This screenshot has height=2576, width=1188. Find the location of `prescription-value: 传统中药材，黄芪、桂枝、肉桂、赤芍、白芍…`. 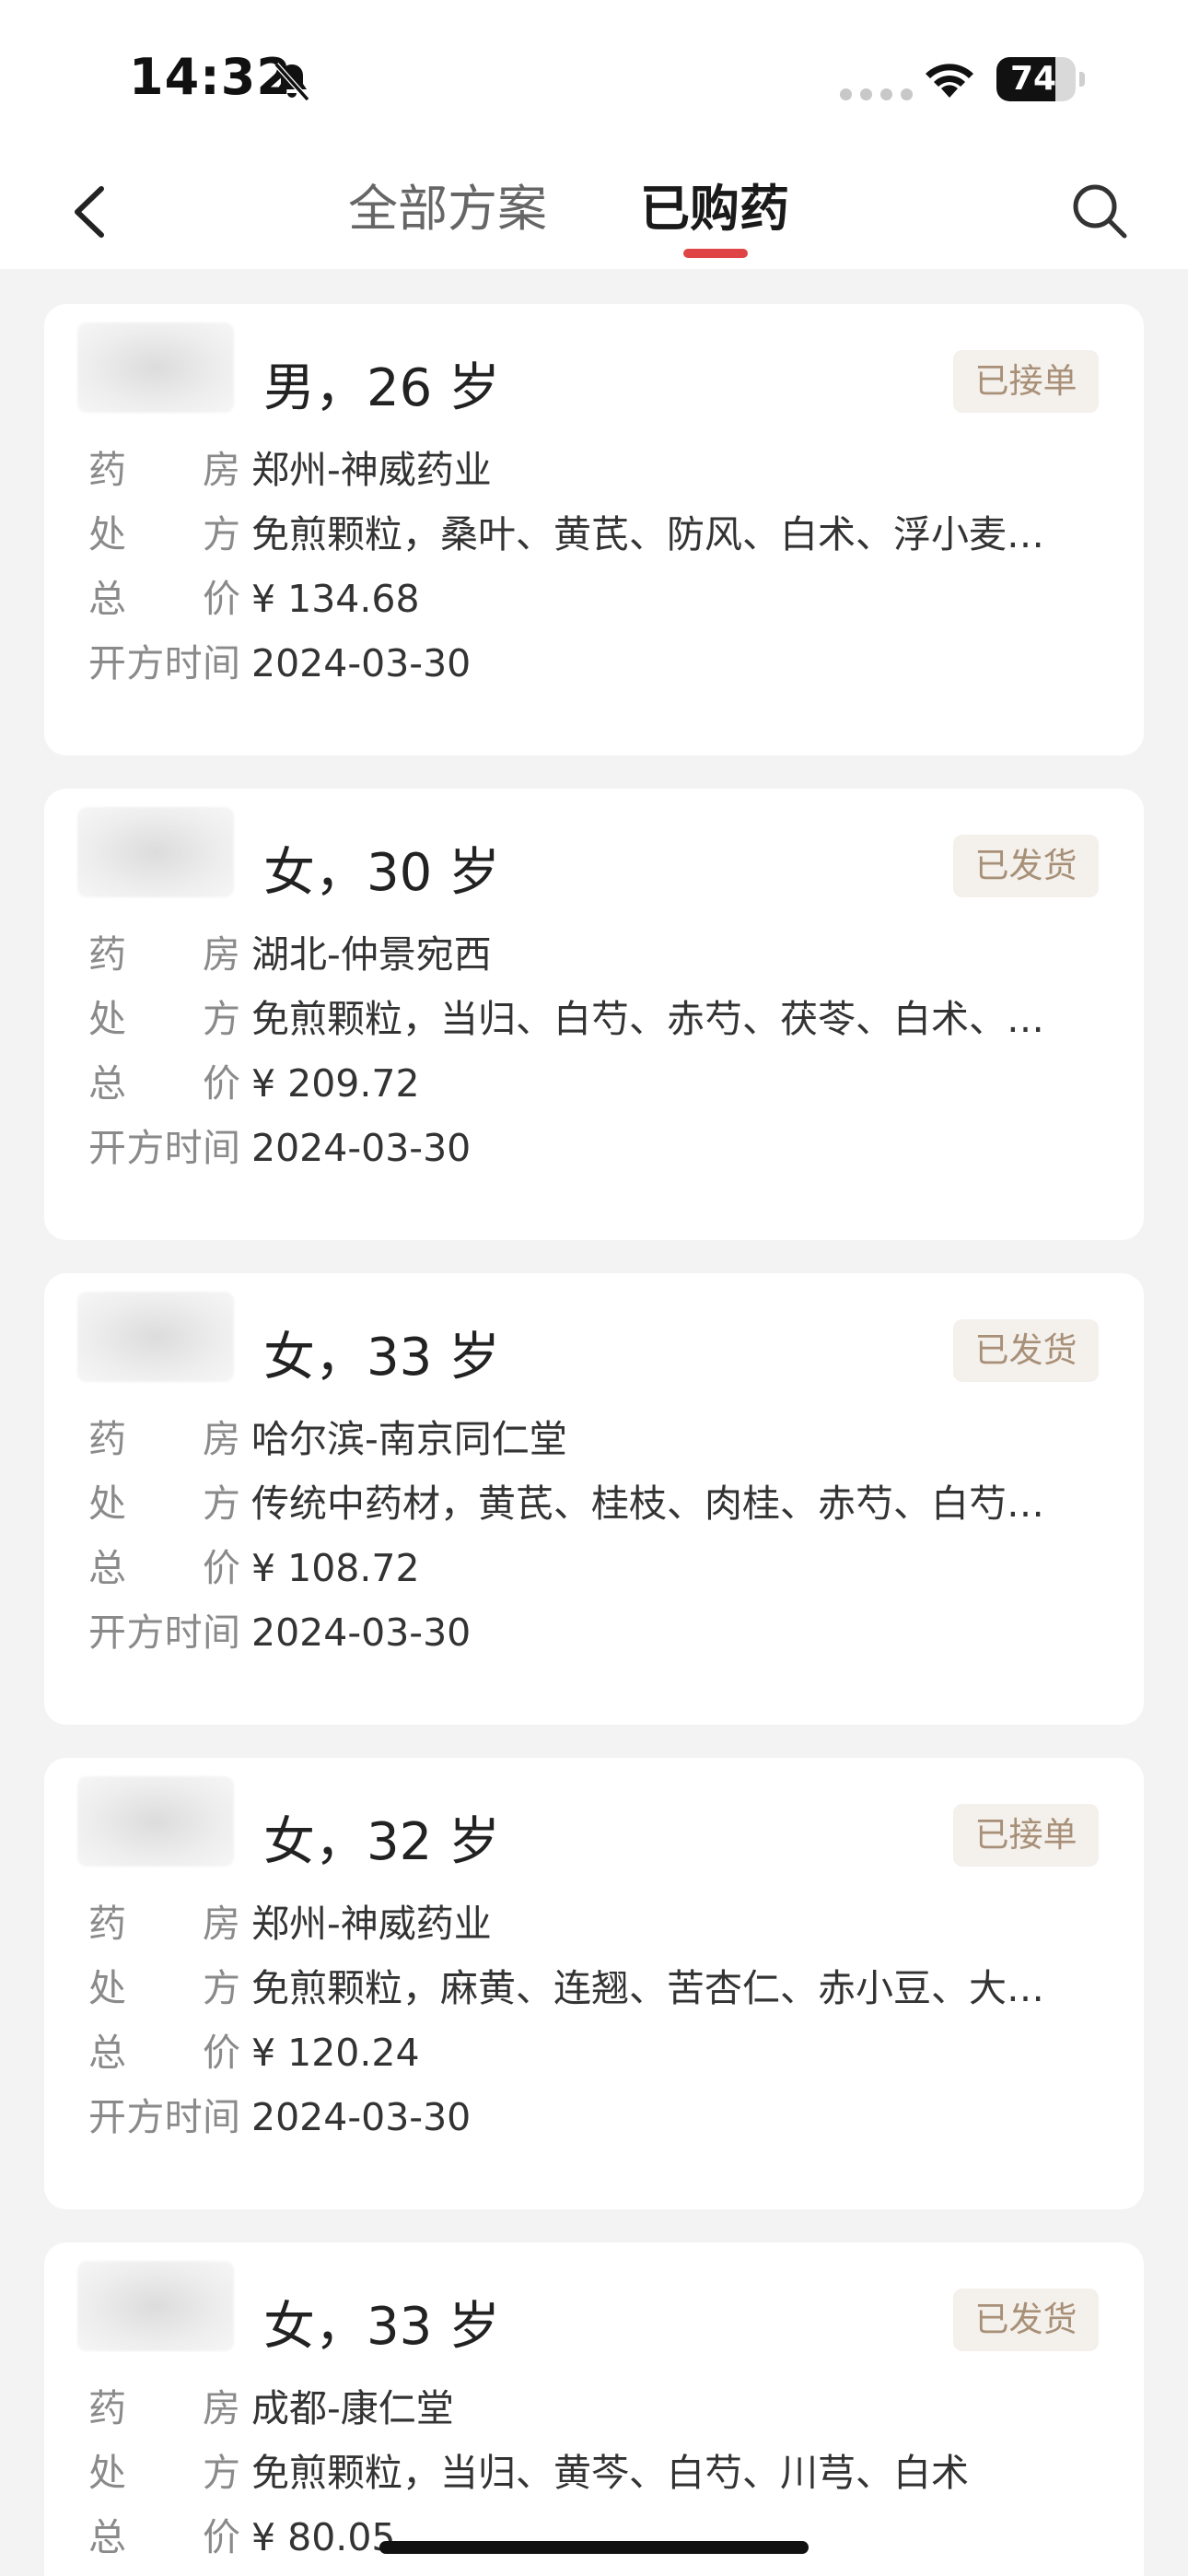

prescription-value: 传统中药材，黄芪、桂枝、肉桂、赤芍、白芍… is located at coordinates (647, 1503).